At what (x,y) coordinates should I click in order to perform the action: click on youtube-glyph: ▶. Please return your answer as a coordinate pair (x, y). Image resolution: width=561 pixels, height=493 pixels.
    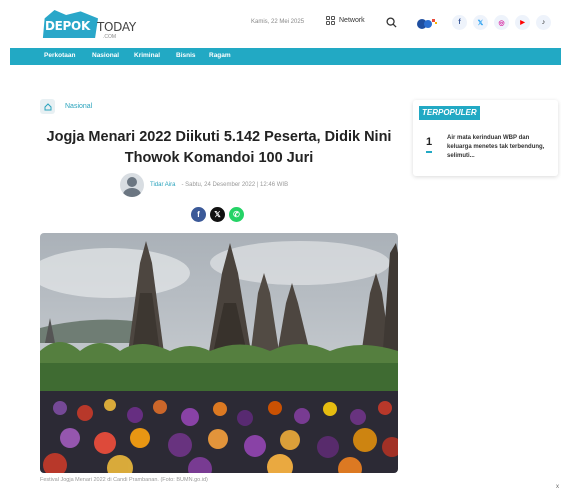
    Looking at the image, I should click on (522, 23).